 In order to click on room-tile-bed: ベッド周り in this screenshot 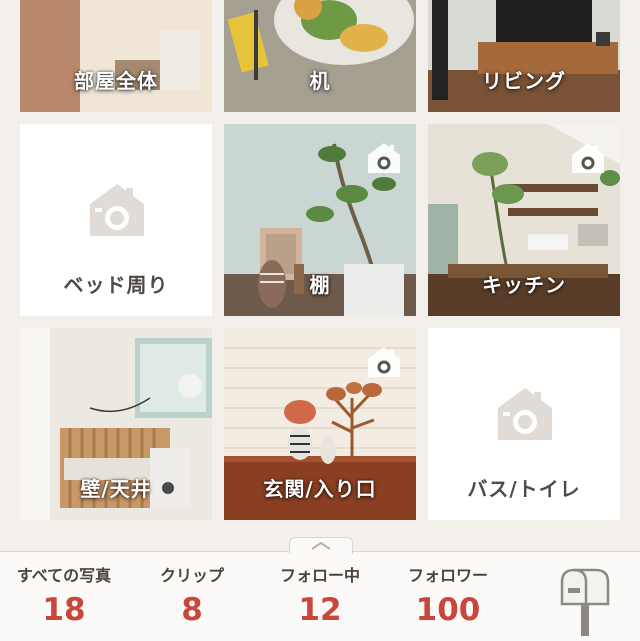, I will do `click(116, 220)`.